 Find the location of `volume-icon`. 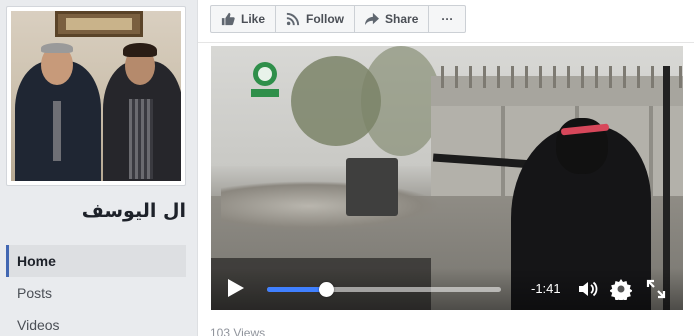

volume-icon is located at coordinates (588, 289).